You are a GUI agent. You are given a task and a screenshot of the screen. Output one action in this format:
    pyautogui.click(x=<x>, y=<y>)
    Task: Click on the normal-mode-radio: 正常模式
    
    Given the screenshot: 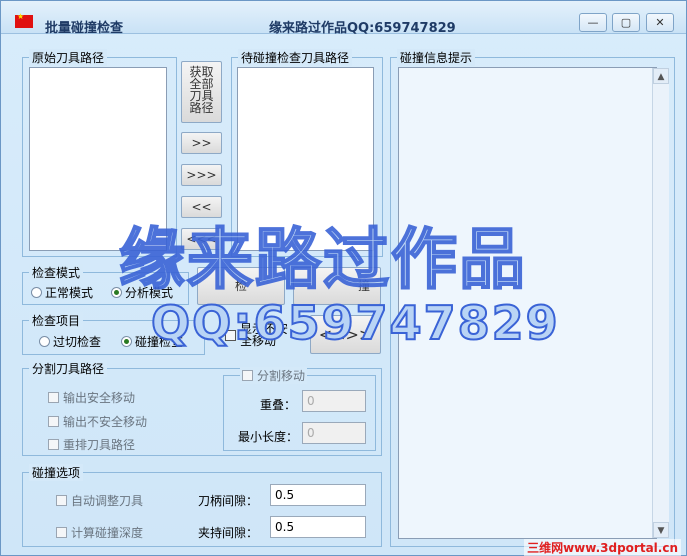 What is the action you would take?
    pyautogui.click(x=62, y=292)
    